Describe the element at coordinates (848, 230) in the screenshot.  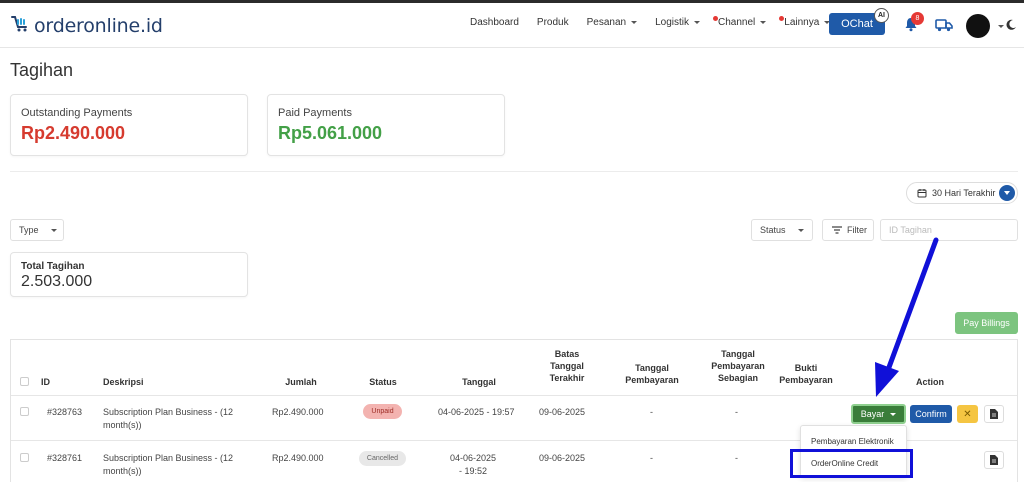
I see `filter-button: Filter` at that location.